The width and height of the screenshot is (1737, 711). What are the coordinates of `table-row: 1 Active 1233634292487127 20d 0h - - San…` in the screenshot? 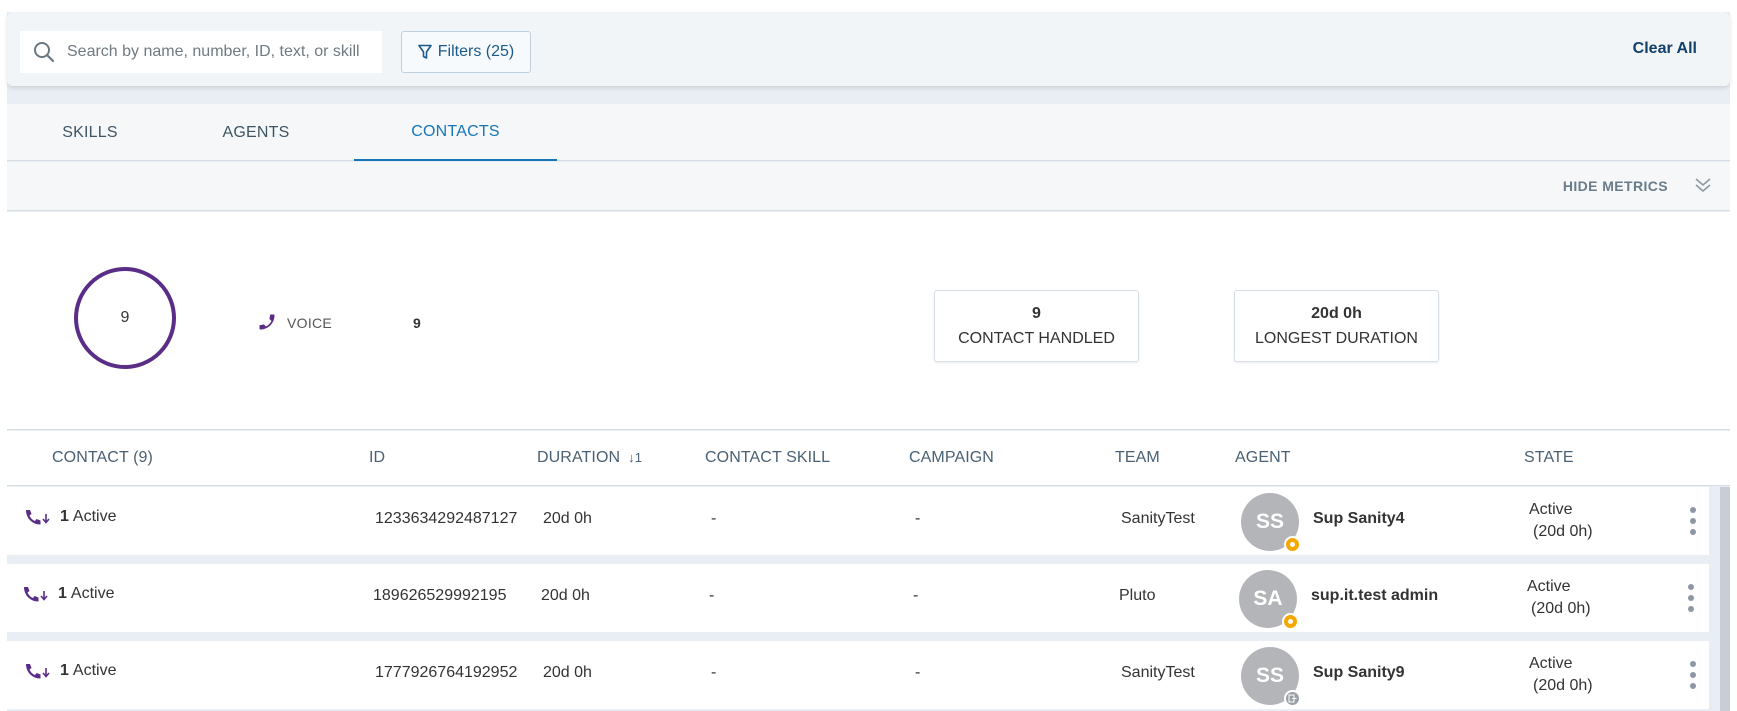 It's located at (858, 521).